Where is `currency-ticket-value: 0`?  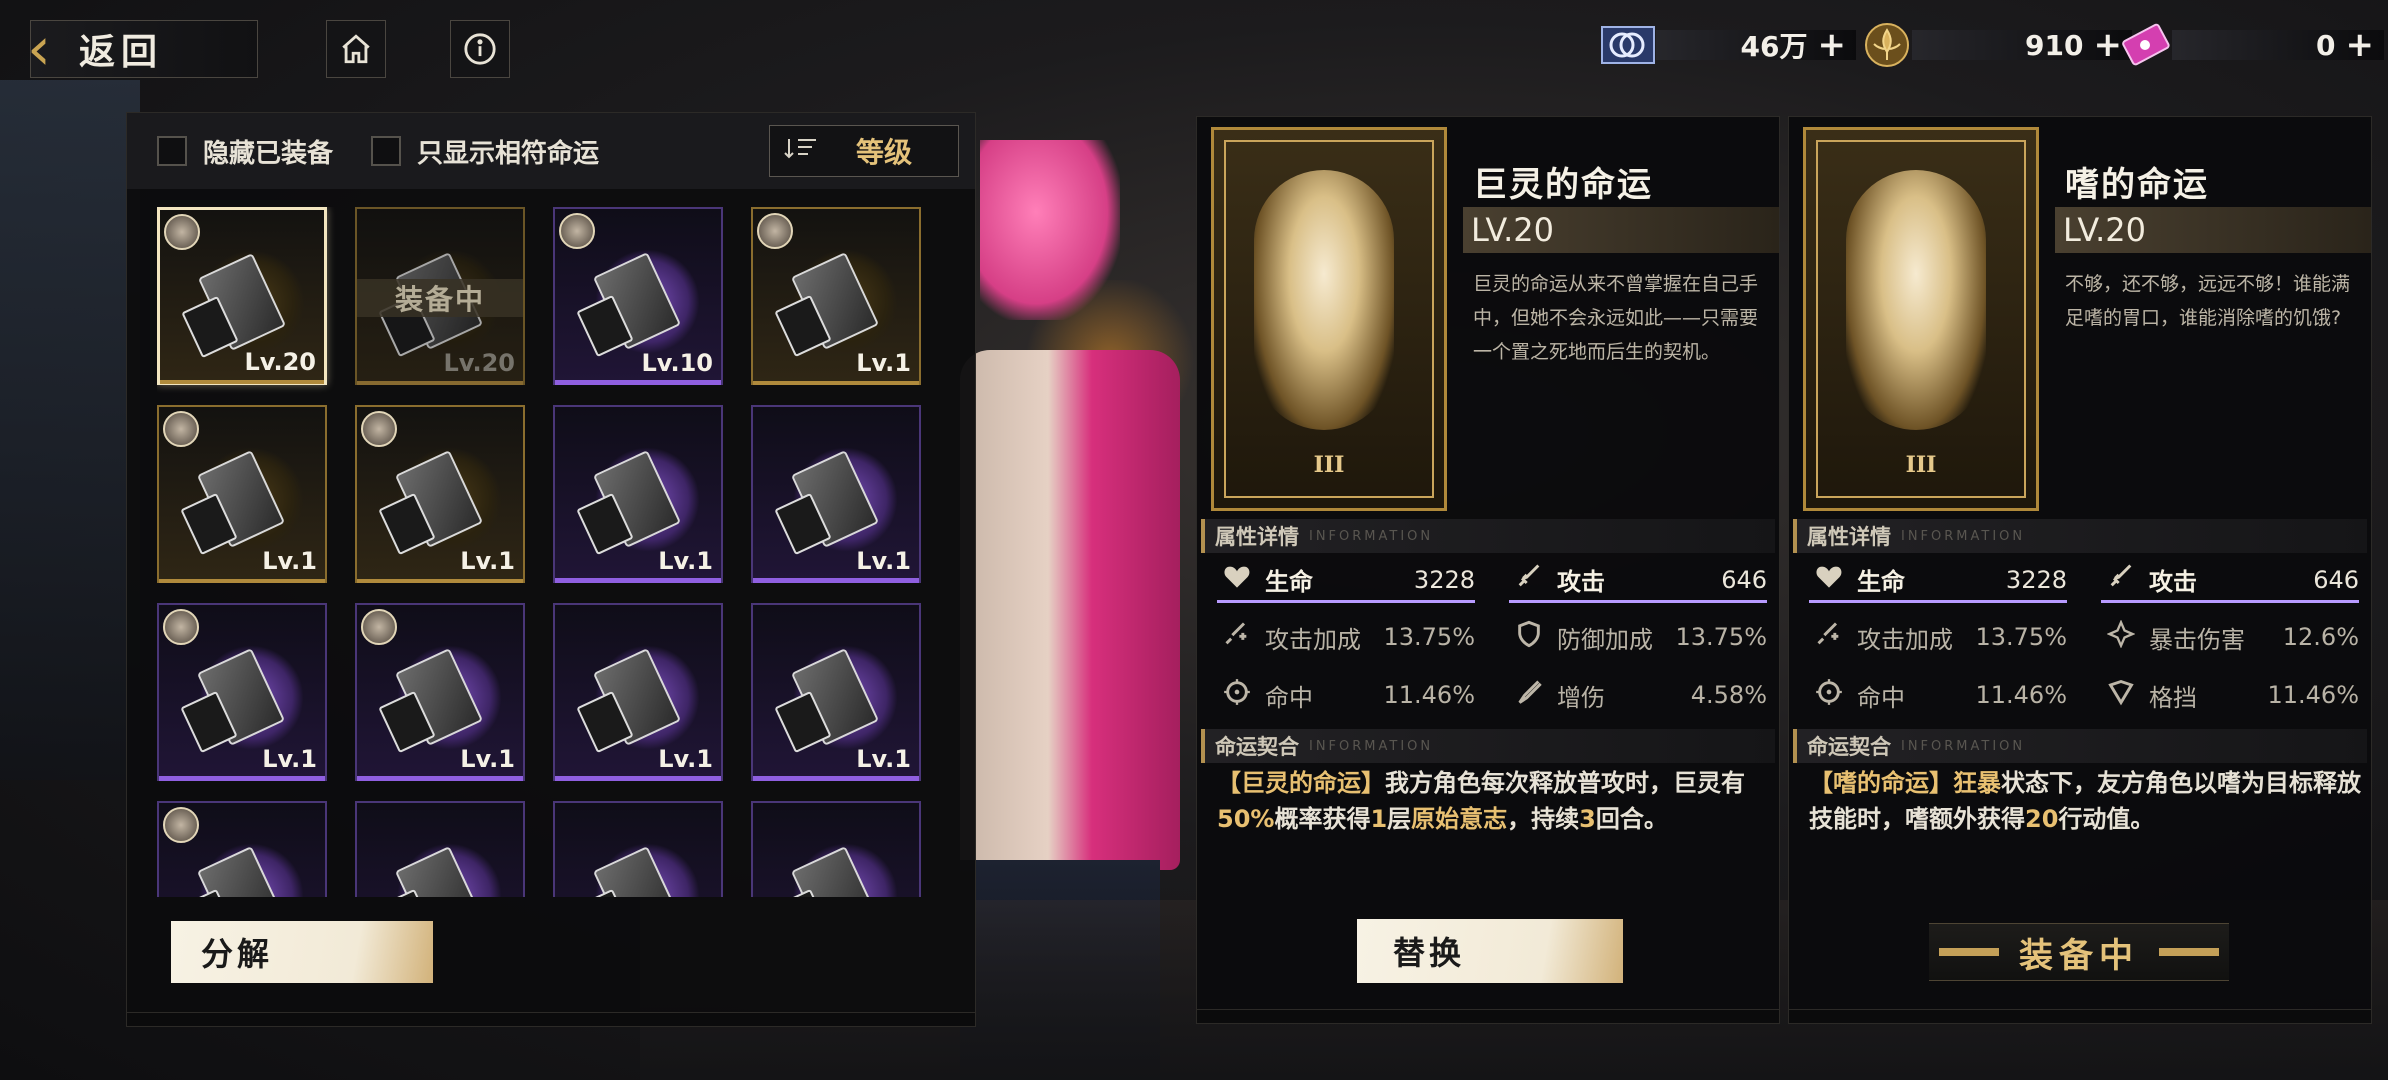 currency-ticket-value: 0 is located at coordinates (2326, 45).